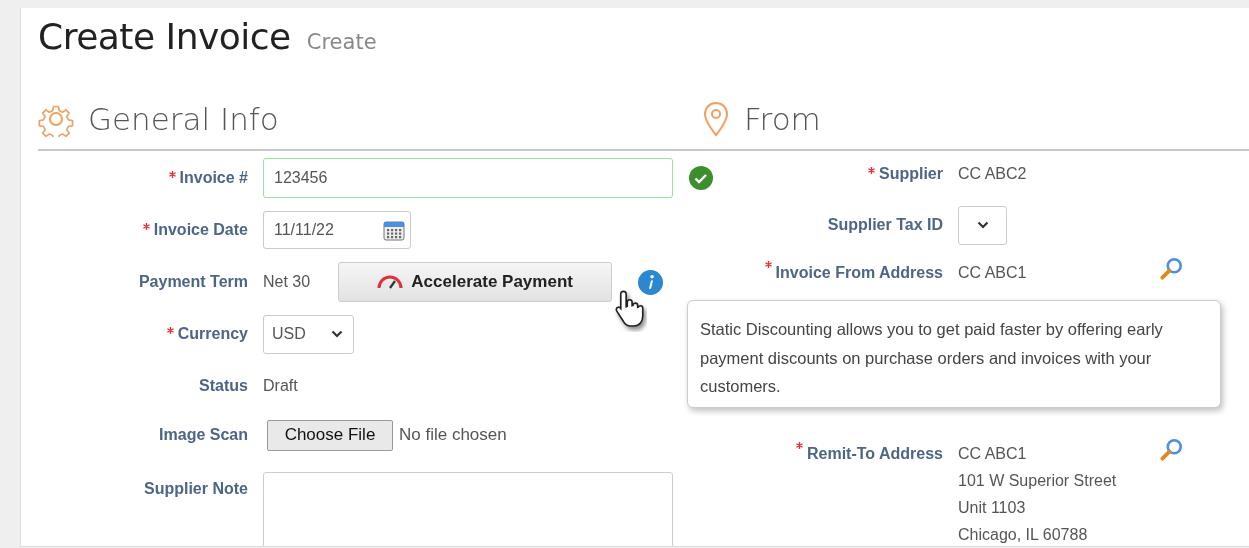 Image resolution: width=1249 pixels, height=548 pixels. Describe the element at coordinates (337, 230) in the screenshot. I see `date-field: 11/11/22` at that location.